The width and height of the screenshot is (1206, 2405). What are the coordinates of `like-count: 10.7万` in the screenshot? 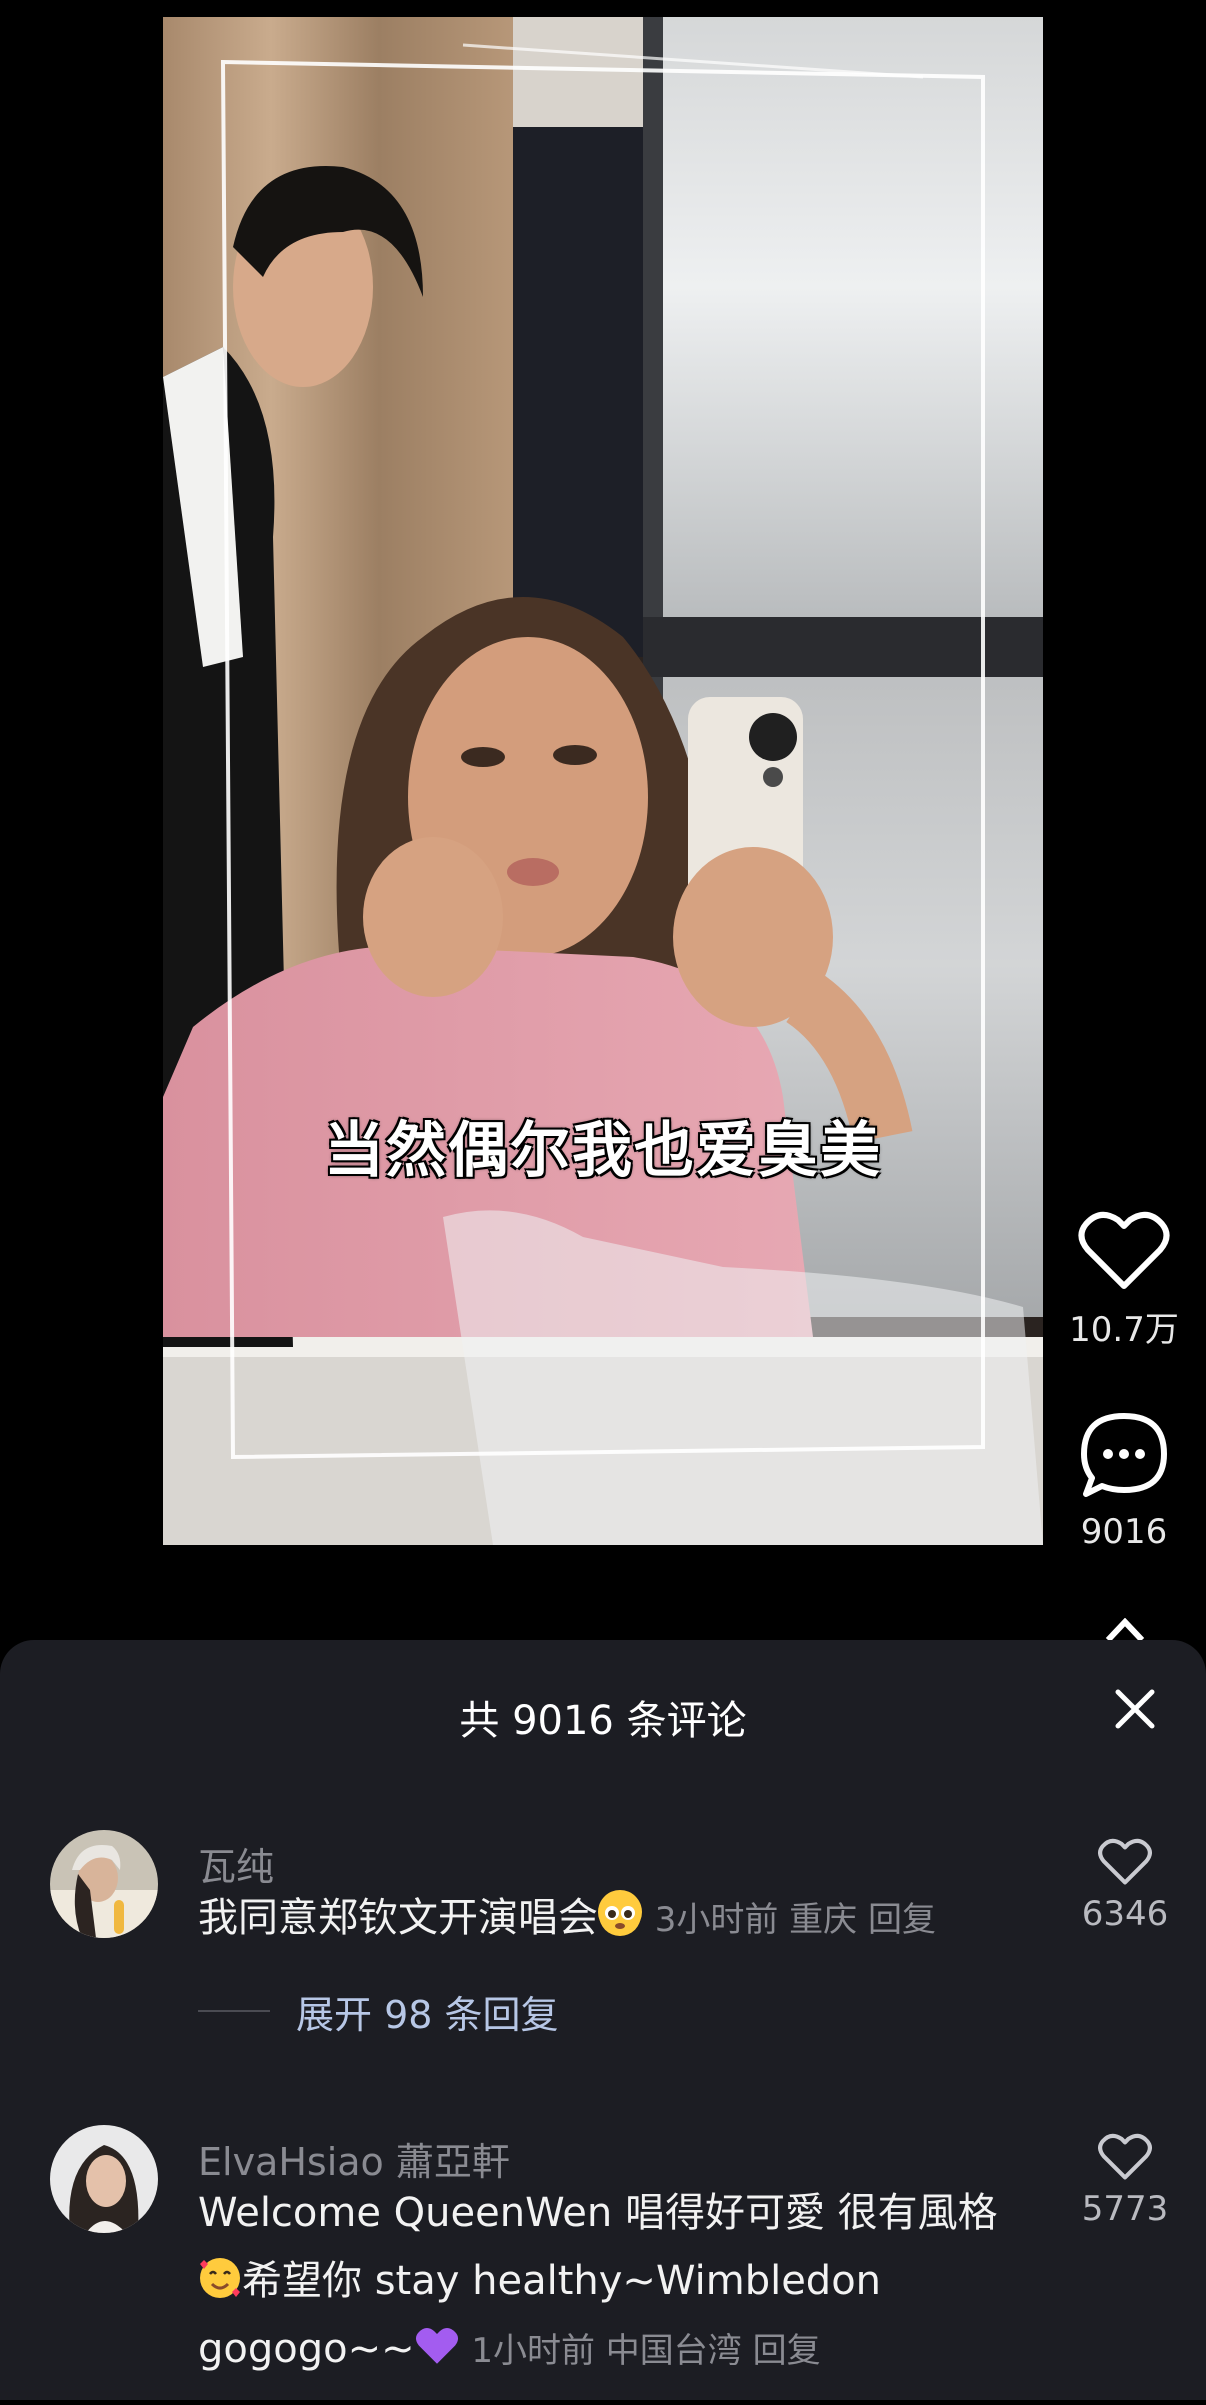 It's located at (1124, 1330).